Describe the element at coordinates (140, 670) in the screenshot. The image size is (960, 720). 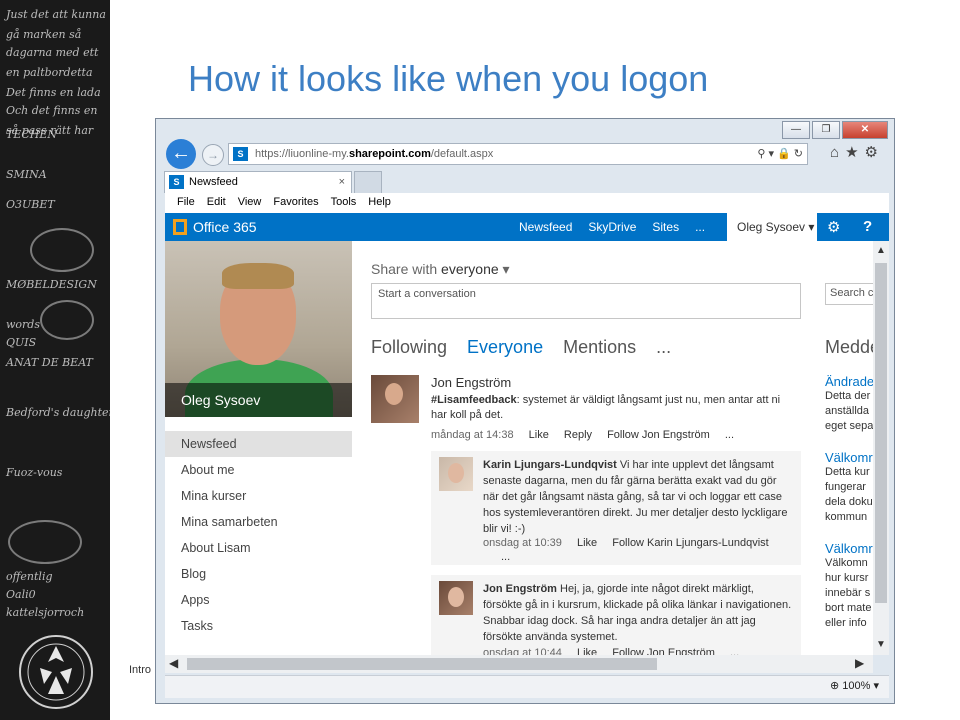
I see `slide-footer: Intro` at that location.